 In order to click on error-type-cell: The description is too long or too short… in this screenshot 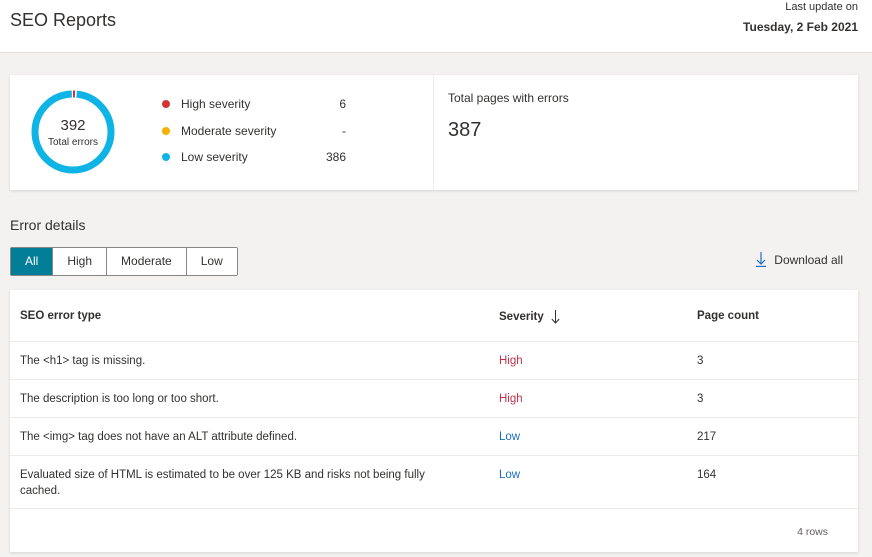, I will do `click(119, 399)`.